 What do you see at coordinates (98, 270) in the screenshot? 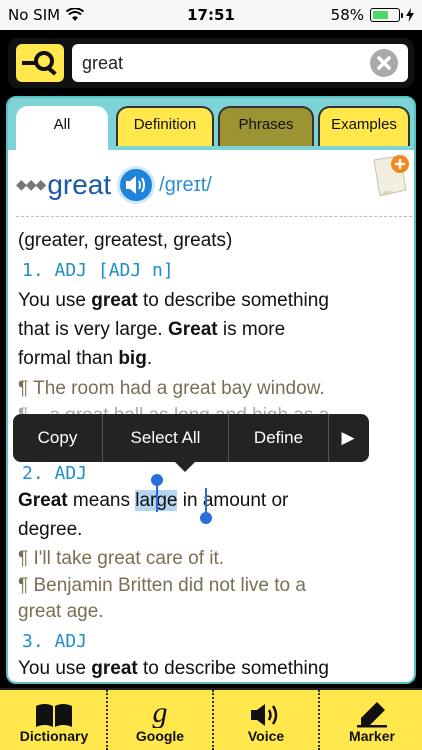
I see `sense-1-label: 1. ADJ [ADJ n]` at bounding box center [98, 270].